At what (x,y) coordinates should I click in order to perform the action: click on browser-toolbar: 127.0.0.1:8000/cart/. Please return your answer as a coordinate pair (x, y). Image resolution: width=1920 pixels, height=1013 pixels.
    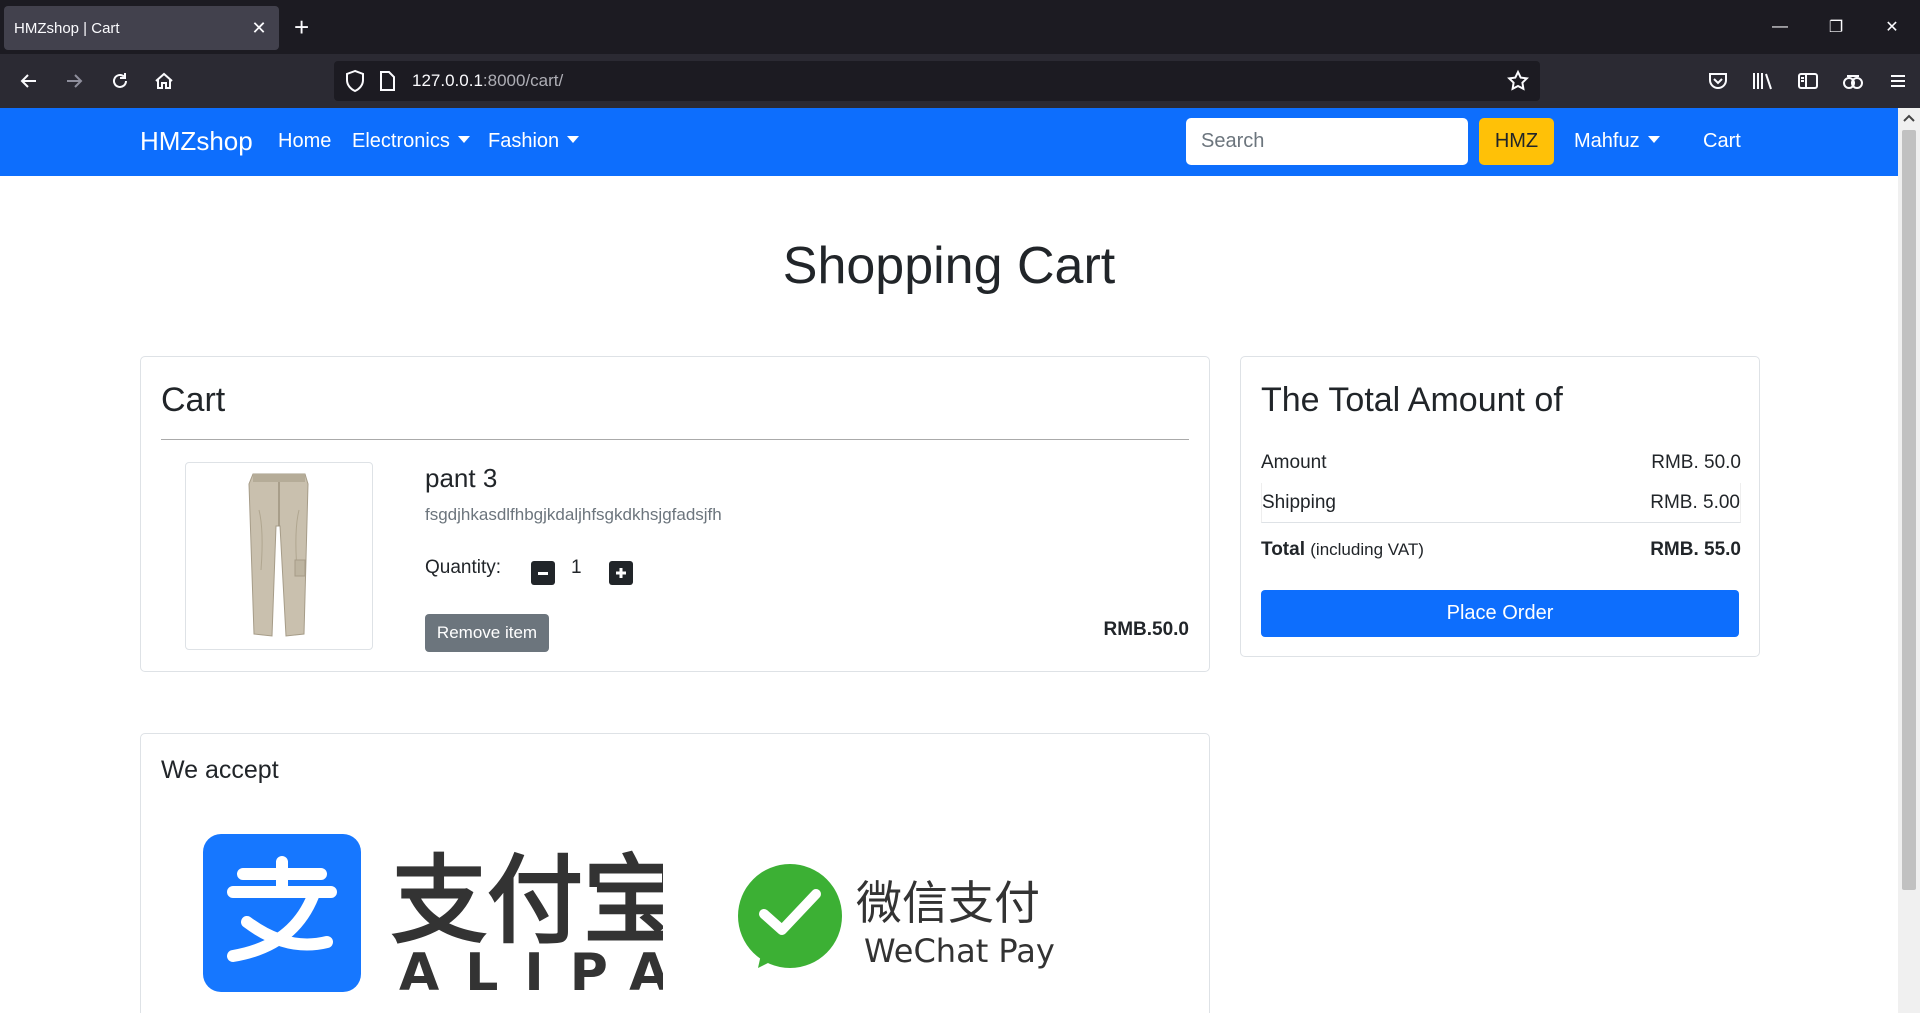
    Looking at the image, I should click on (960, 81).